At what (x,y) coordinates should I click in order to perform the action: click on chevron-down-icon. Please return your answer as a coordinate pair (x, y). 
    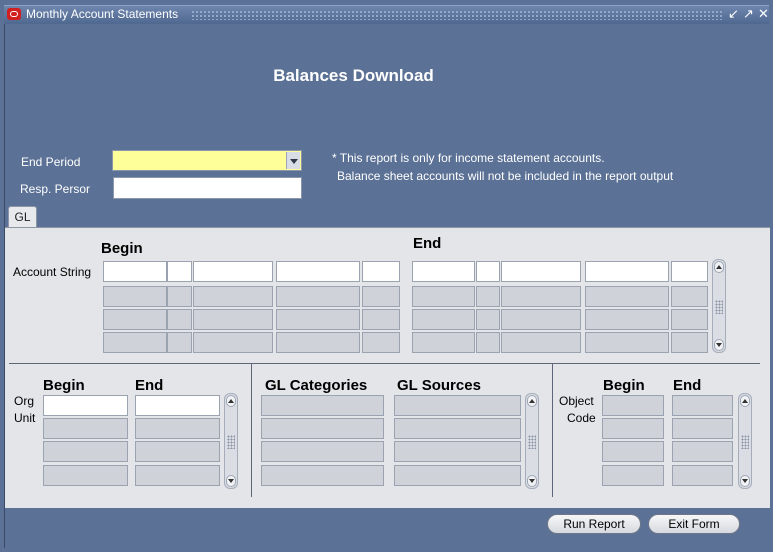
    Looking at the image, I should click on (293, 160).